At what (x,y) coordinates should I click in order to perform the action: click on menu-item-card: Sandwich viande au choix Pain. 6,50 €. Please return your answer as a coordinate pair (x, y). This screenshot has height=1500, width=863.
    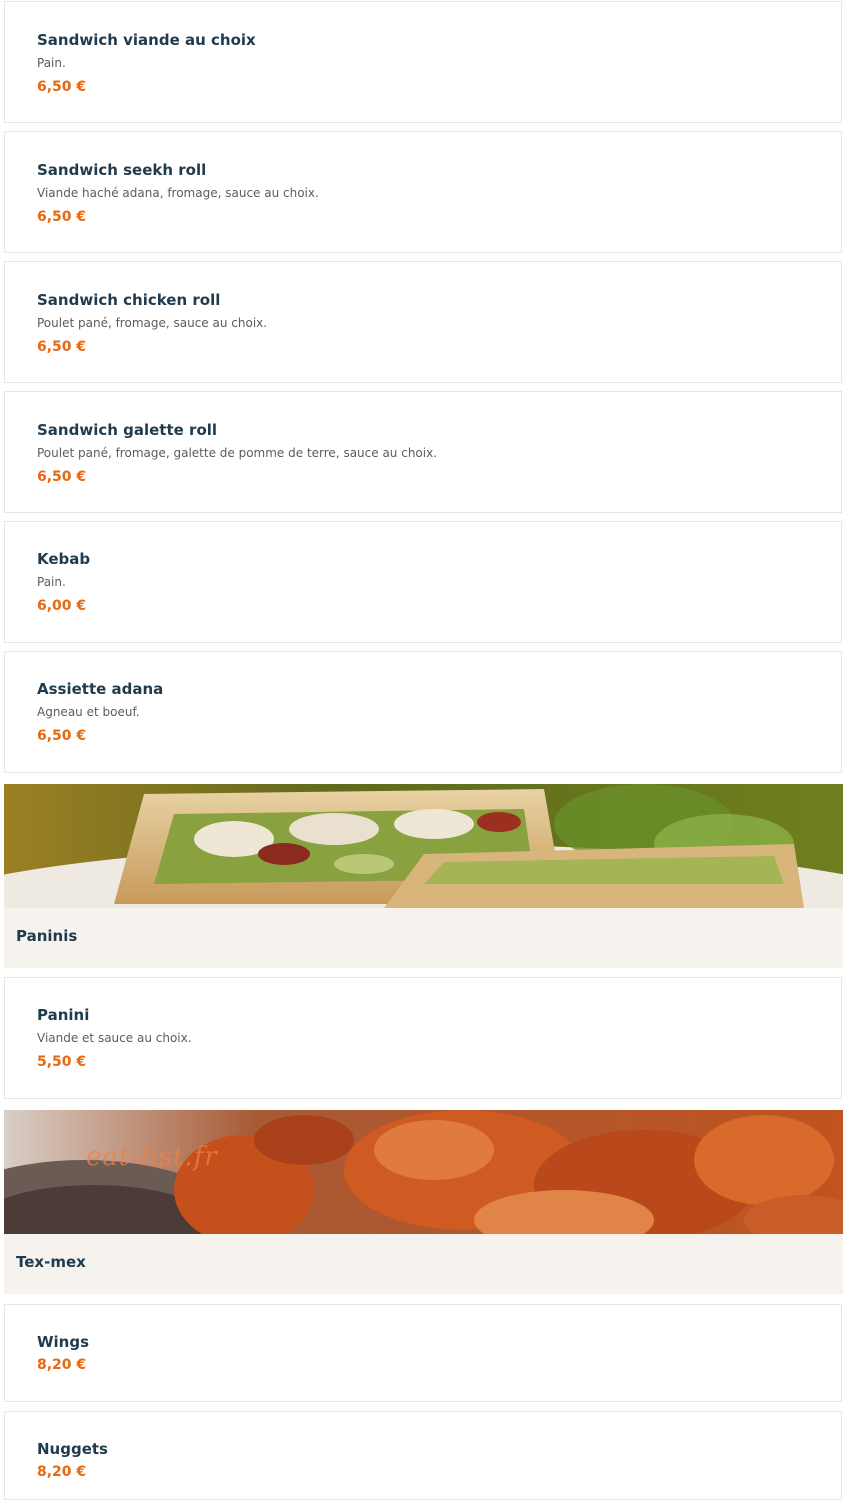
    Looking at the image, I should click on (423, 62).